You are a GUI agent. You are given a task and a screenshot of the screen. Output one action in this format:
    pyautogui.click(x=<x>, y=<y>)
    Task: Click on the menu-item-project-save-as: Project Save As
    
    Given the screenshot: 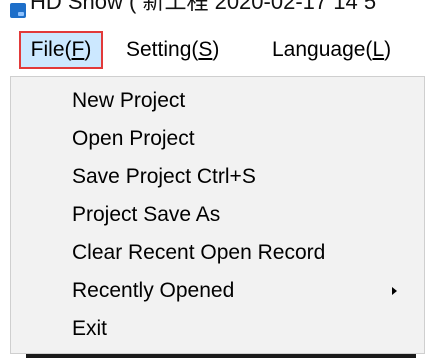 What is the action you would take?
    pyautogui.click(x=217, y=215)
    